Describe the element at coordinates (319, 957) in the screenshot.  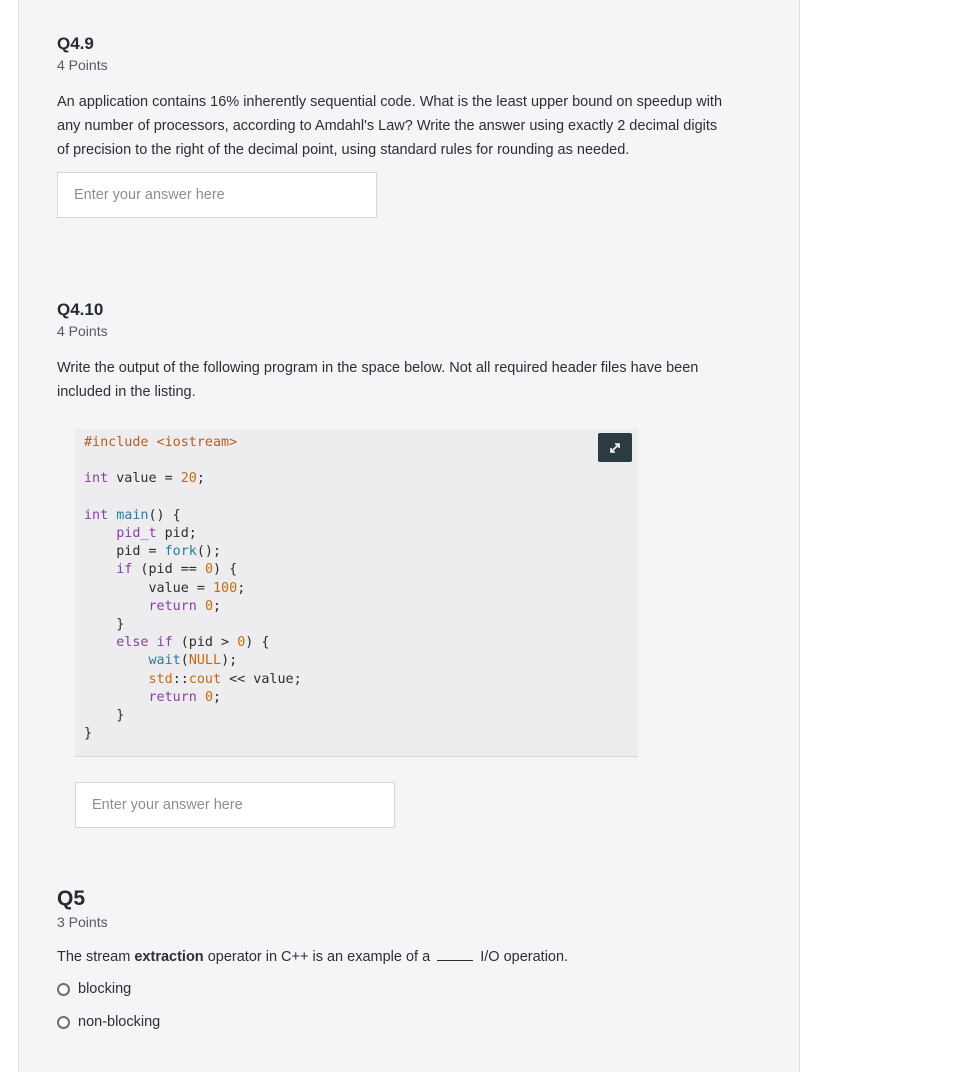
I see `question-text-part: operator in C++ is an example of a` at that location.